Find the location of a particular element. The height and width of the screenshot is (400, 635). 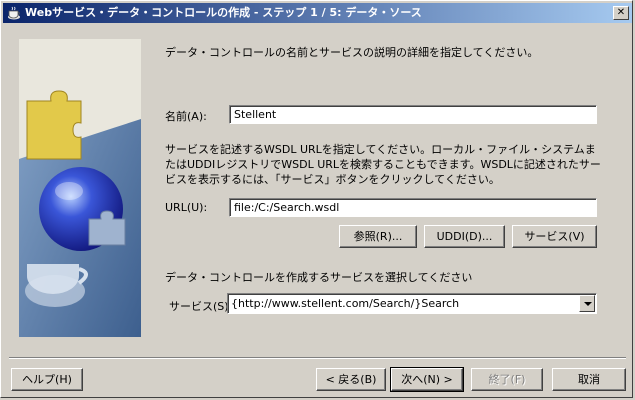

close-icon: ✕ is located at coordinates (621, 12).